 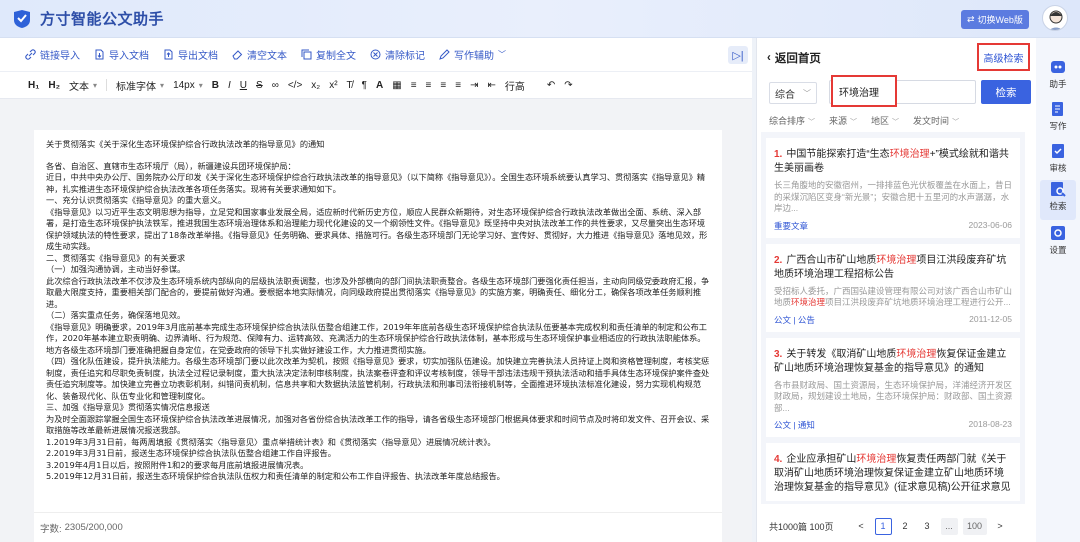 What do you see at coordinates (229, 85) in the screenshot?
I see `italic-icon: I` at bounding box center [229, 85].